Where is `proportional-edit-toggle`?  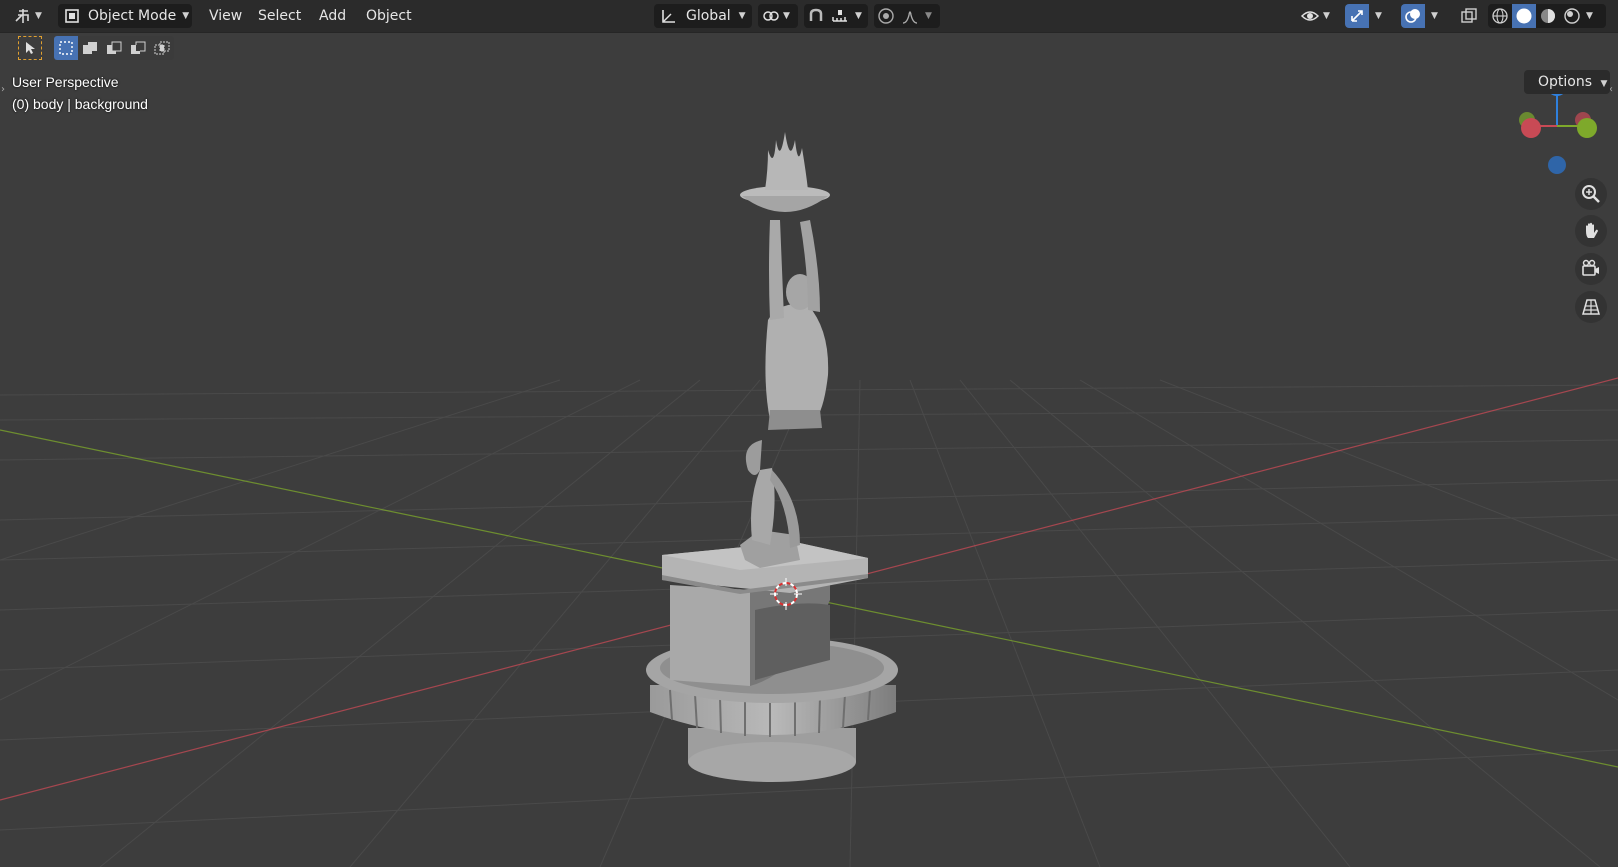 proportional-edit-toggle is located at coordinates (886, 16).